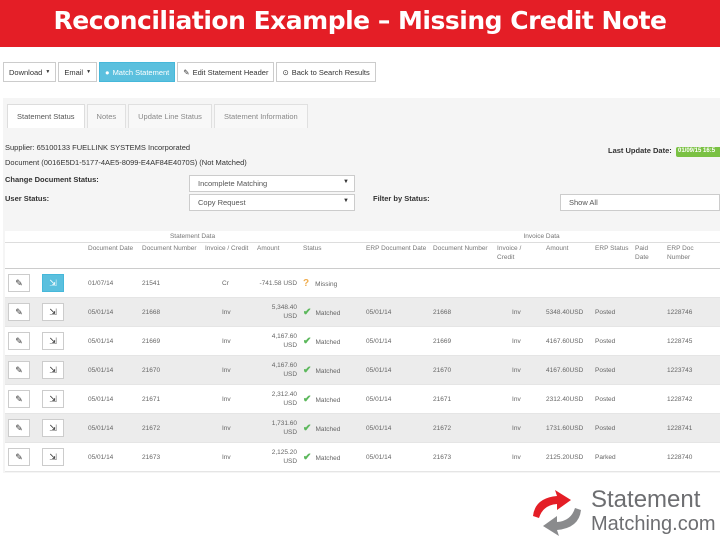 This screenshot has width=720, height=540. Describe the element at coordinates (307, 428) in the screenshot. I see `check-icon: ✔` at that location.